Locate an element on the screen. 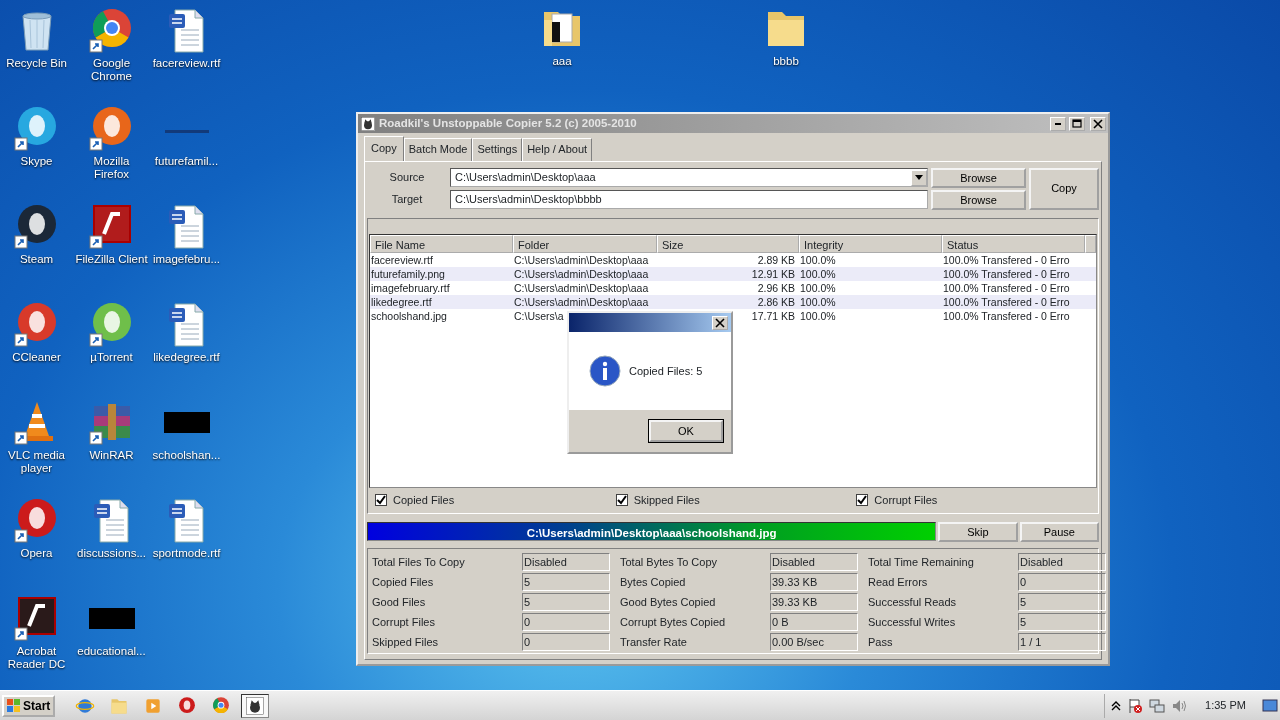 This screenshot has width=1280, height=720. progress-text: C:\Users\admin\Desktop\aaa\schoolshand.jpg is located at coordinates (651, 533).